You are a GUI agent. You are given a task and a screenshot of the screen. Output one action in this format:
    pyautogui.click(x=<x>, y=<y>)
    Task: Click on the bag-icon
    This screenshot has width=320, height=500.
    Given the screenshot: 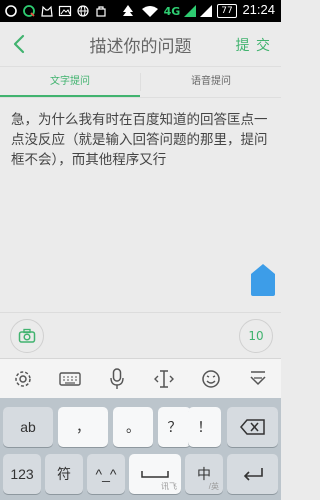 What is the action you would take?
    pyautogui.click(x=101, y=11)
    